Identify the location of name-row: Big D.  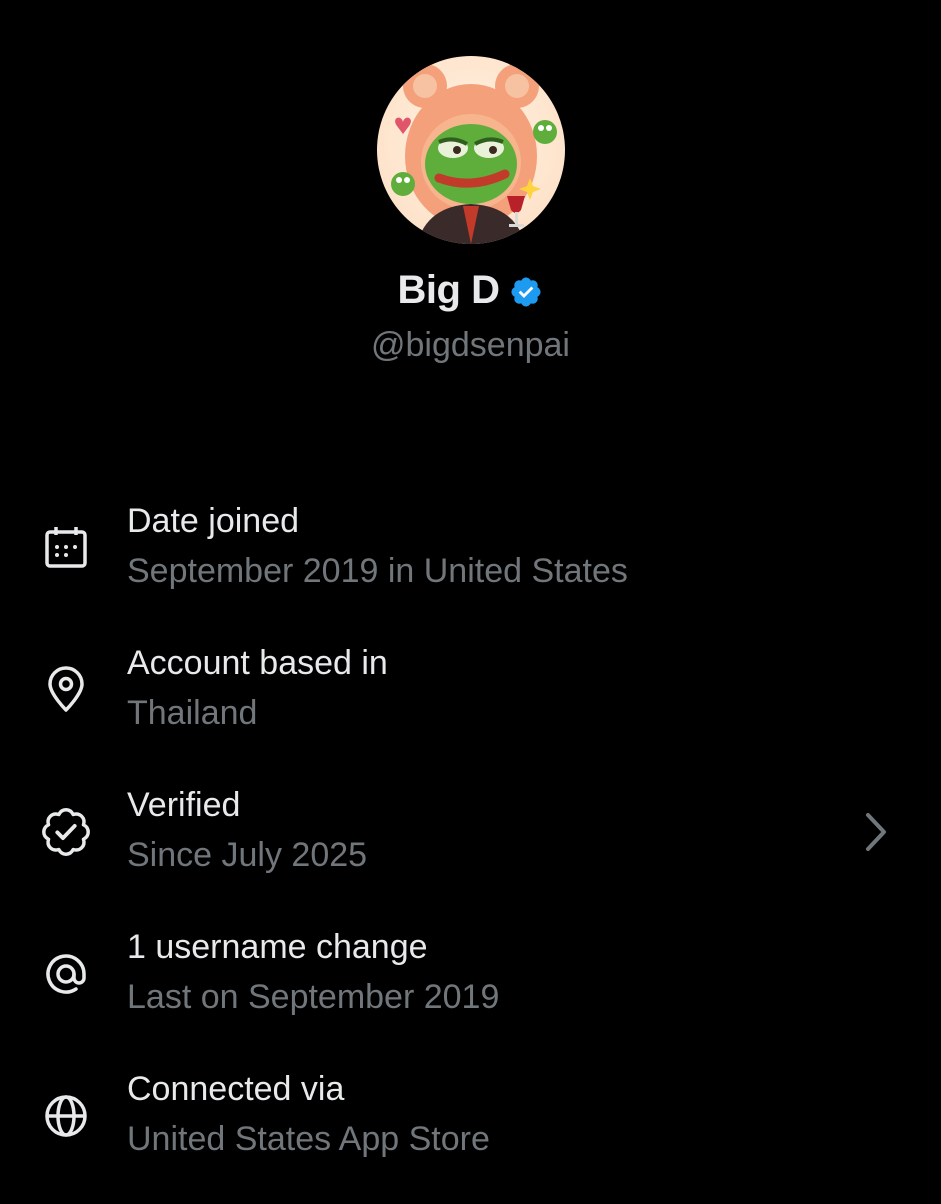
(470, 290).